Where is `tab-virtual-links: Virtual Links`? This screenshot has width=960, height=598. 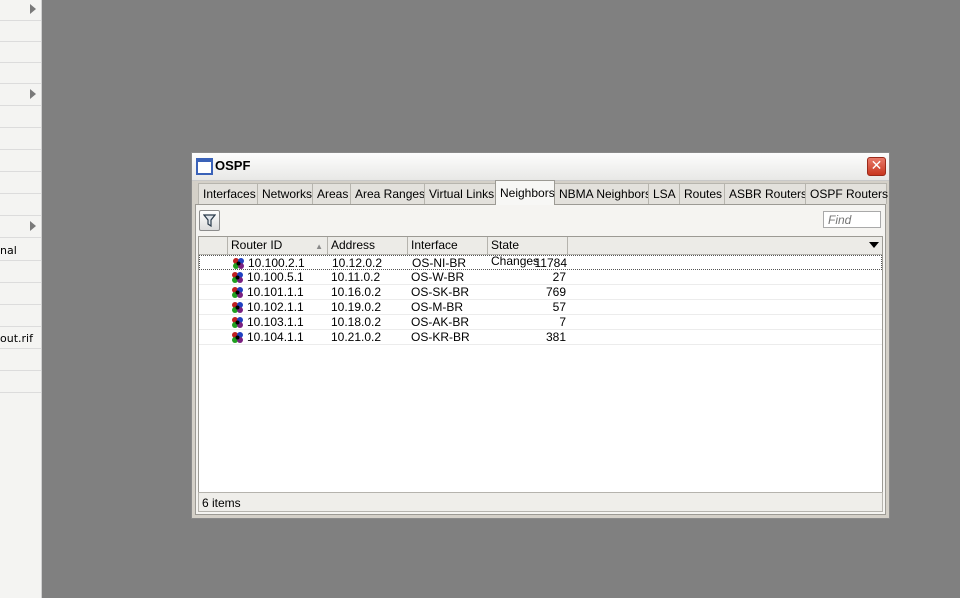 tab-virtual-links: Virtual Links is located at coordinates (460, 193).